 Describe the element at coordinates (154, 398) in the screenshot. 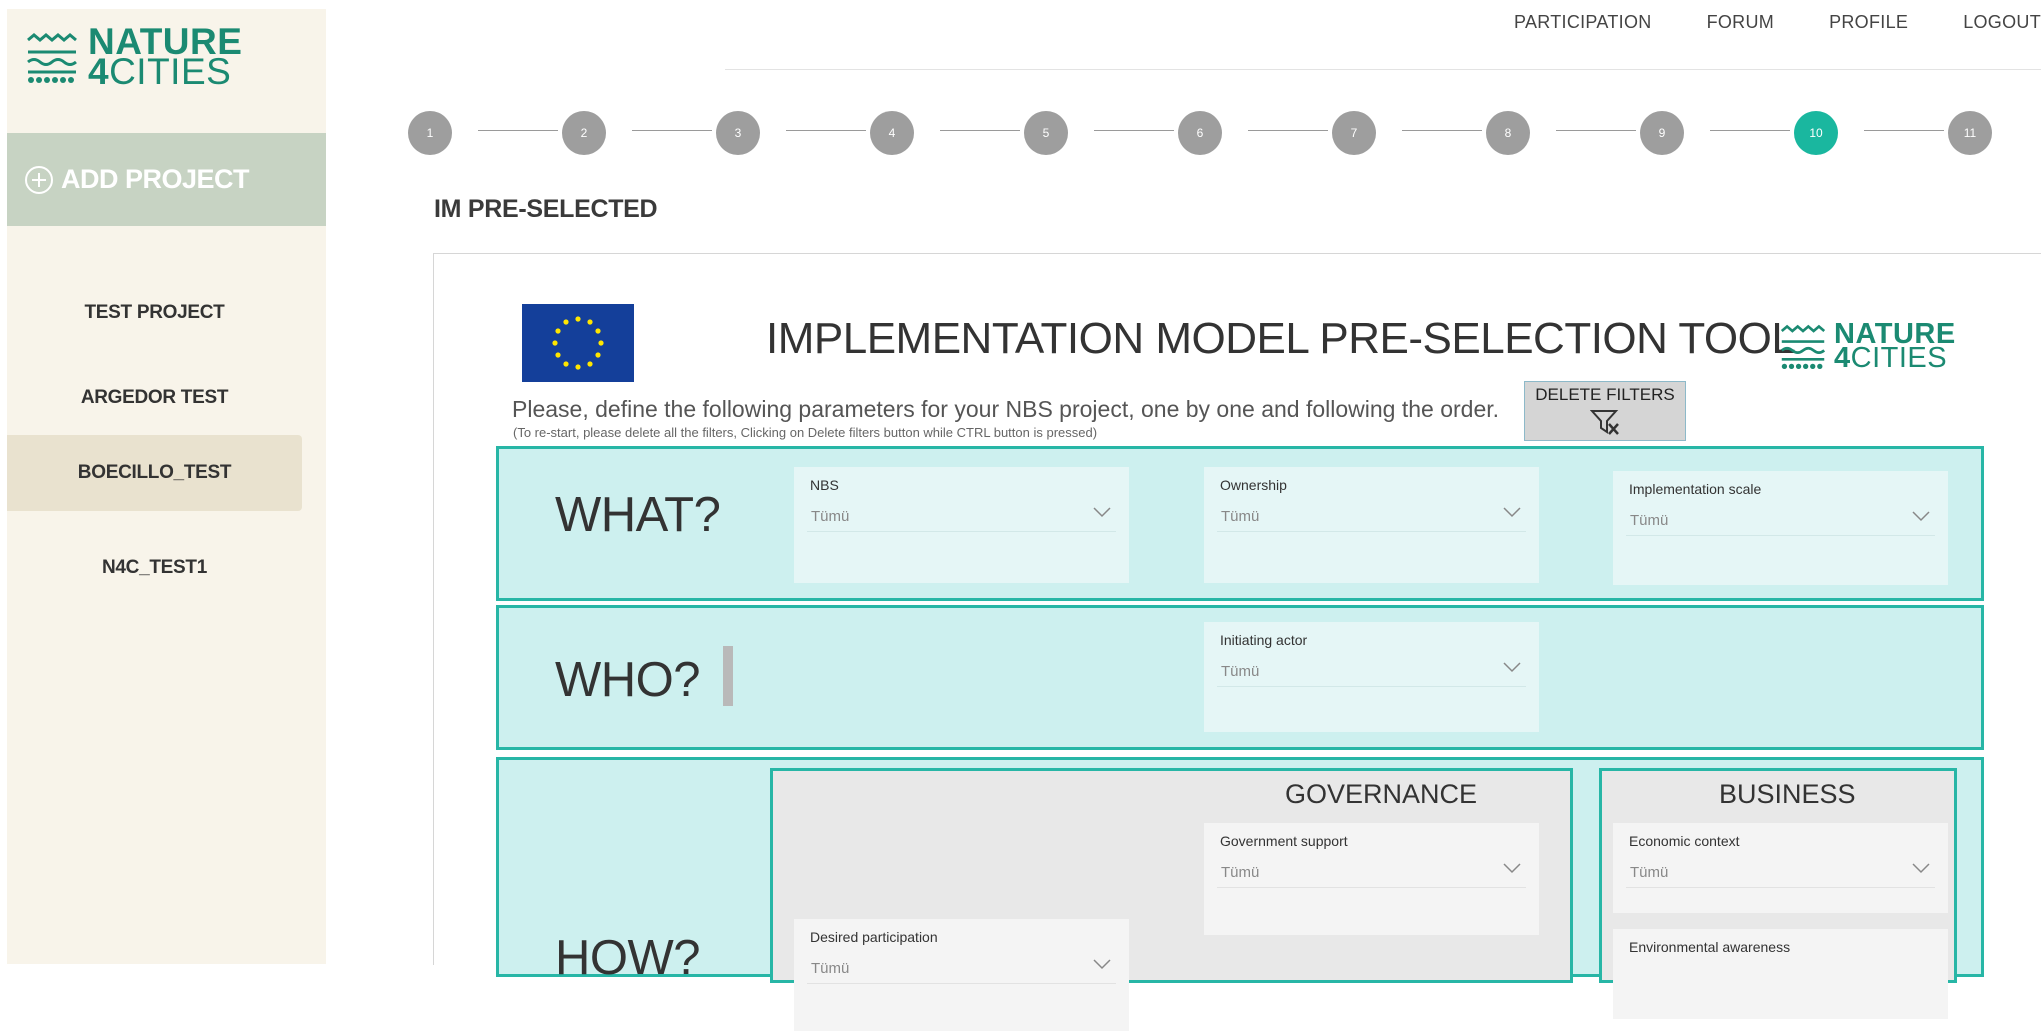

I see `project-item: ARGEDOR TEST` at that location.